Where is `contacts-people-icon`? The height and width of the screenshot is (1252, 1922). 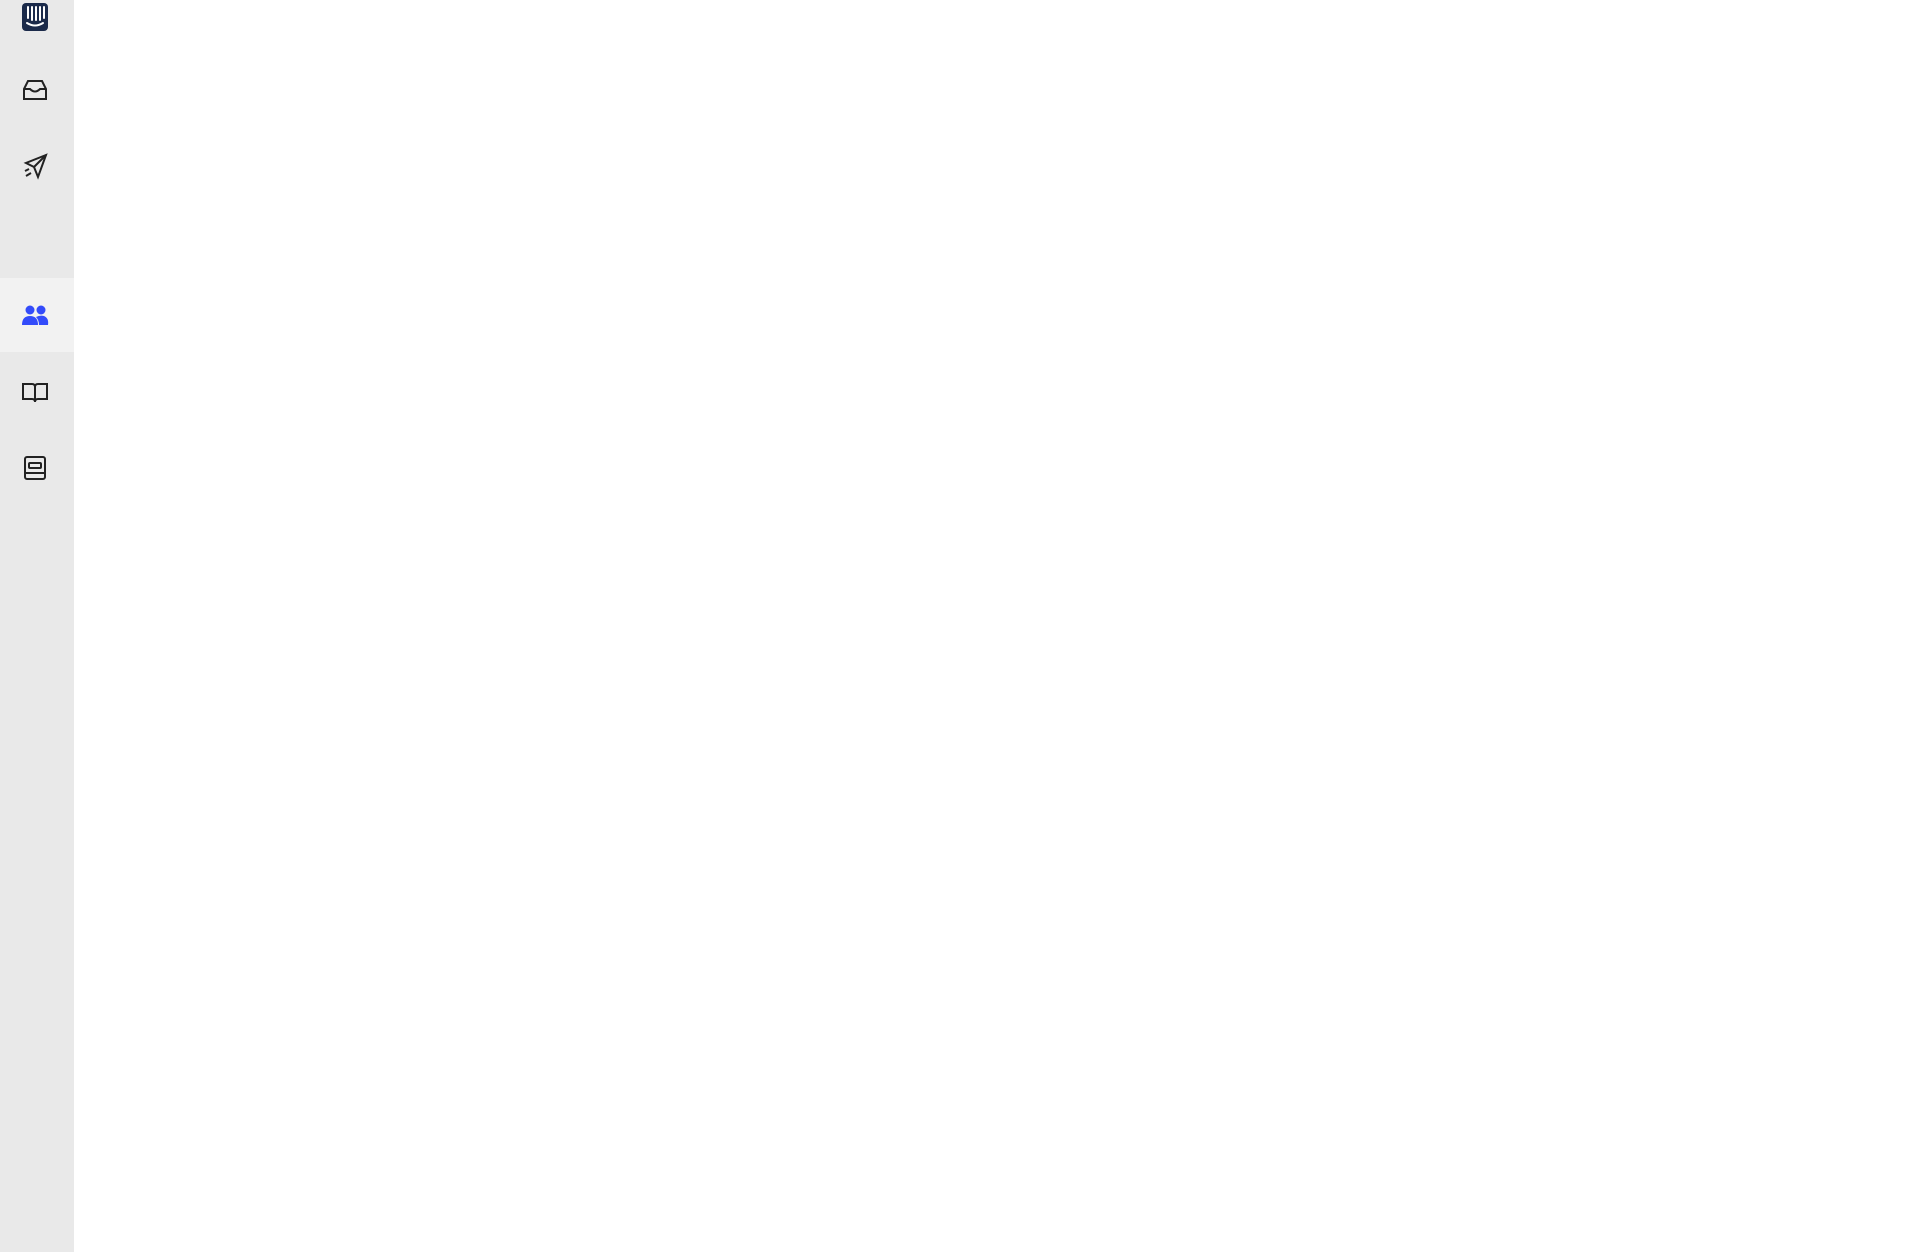
contacts-people-icon is located at coordinates (35, 316).